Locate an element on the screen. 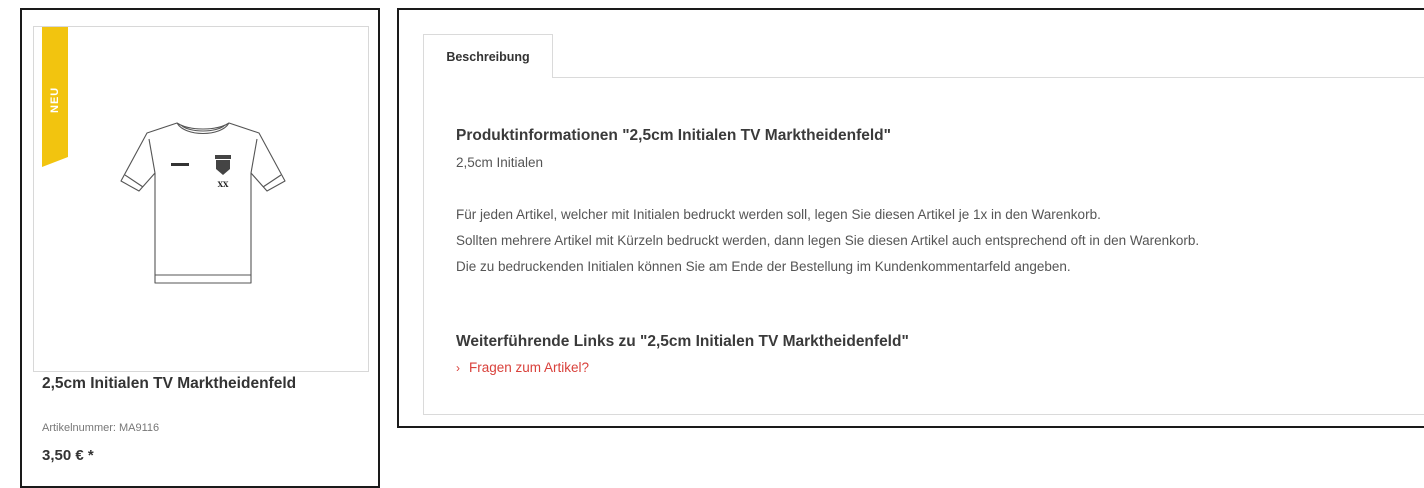 Image resolution: width=1424 pixels, height=488 pixels. product-info-subtitle: 2,5cm Initialen is located at coordinates (500, 162).